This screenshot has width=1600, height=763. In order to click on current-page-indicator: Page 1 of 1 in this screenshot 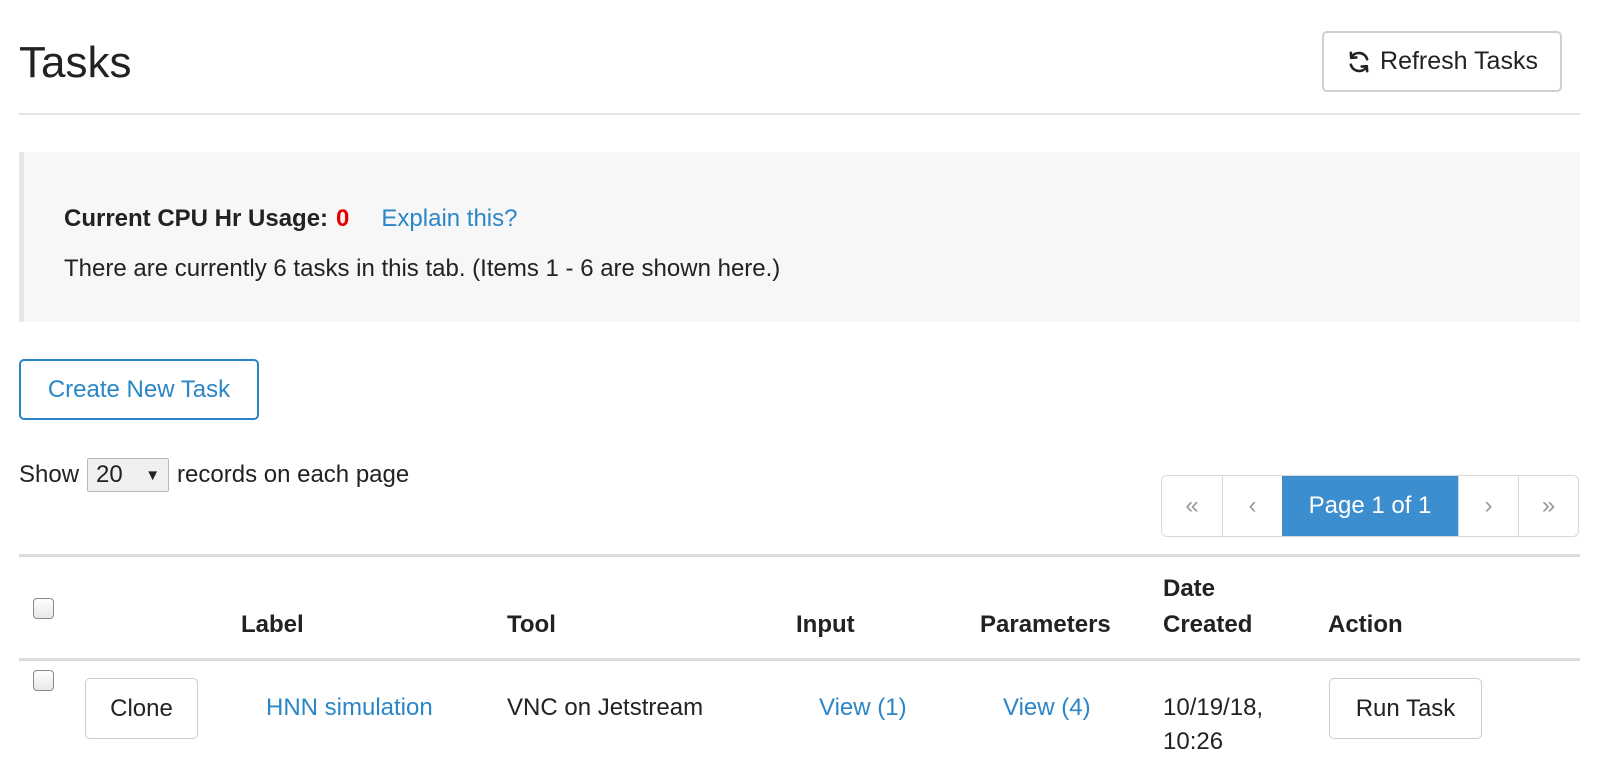, I will do `click(1370, 506)`.